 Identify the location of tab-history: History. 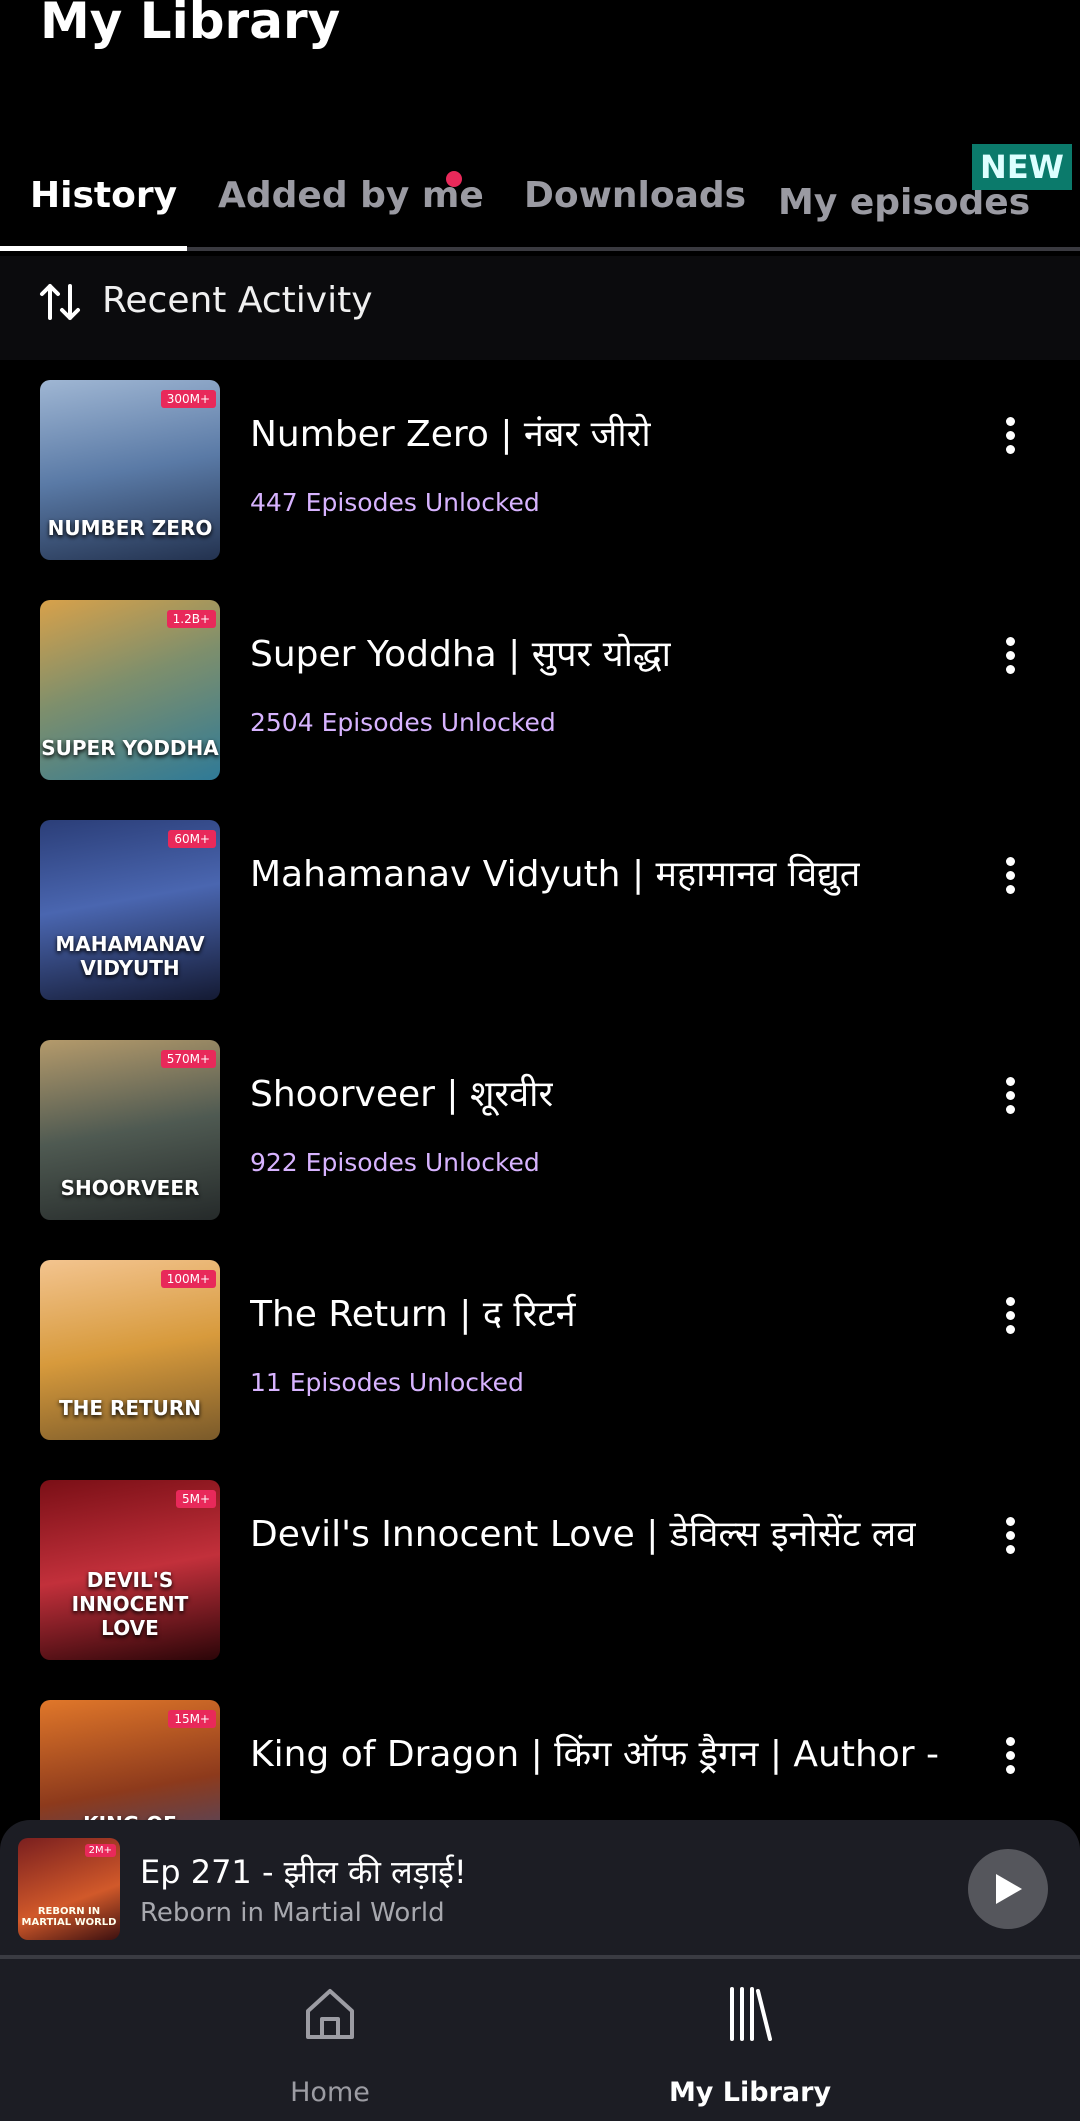
(103, 195).